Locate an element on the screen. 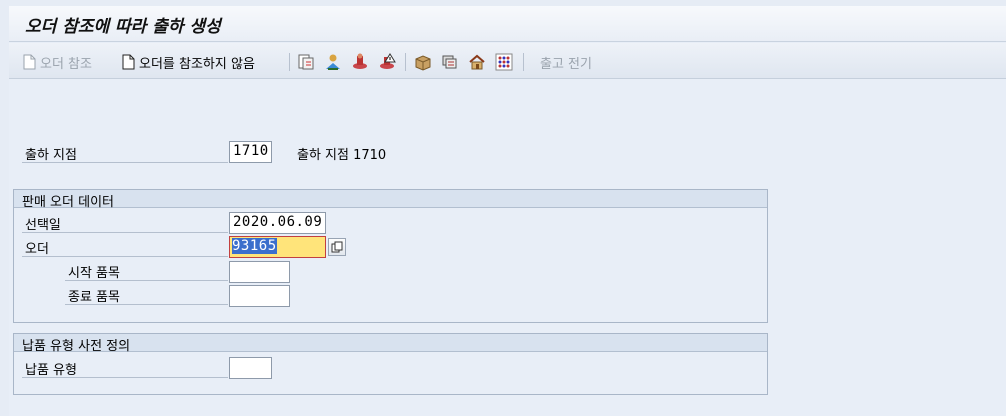 The image size is (1006, 416). to-item-label: 종료 품목 is located at coordinates (94, 297).